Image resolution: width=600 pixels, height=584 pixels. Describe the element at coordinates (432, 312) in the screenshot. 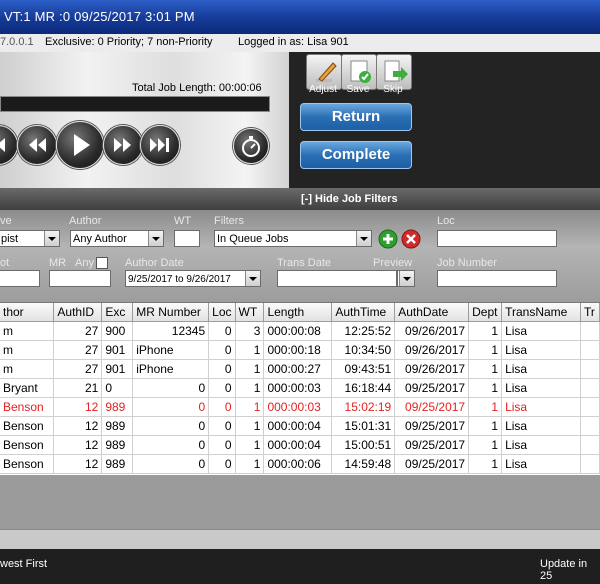

I see `column-header: AuthDate` at that location.